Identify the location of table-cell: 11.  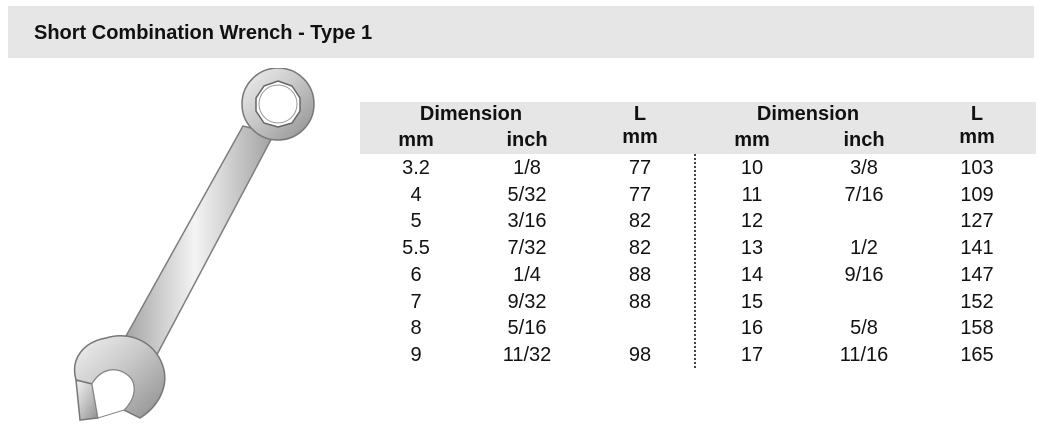
(752, 194).